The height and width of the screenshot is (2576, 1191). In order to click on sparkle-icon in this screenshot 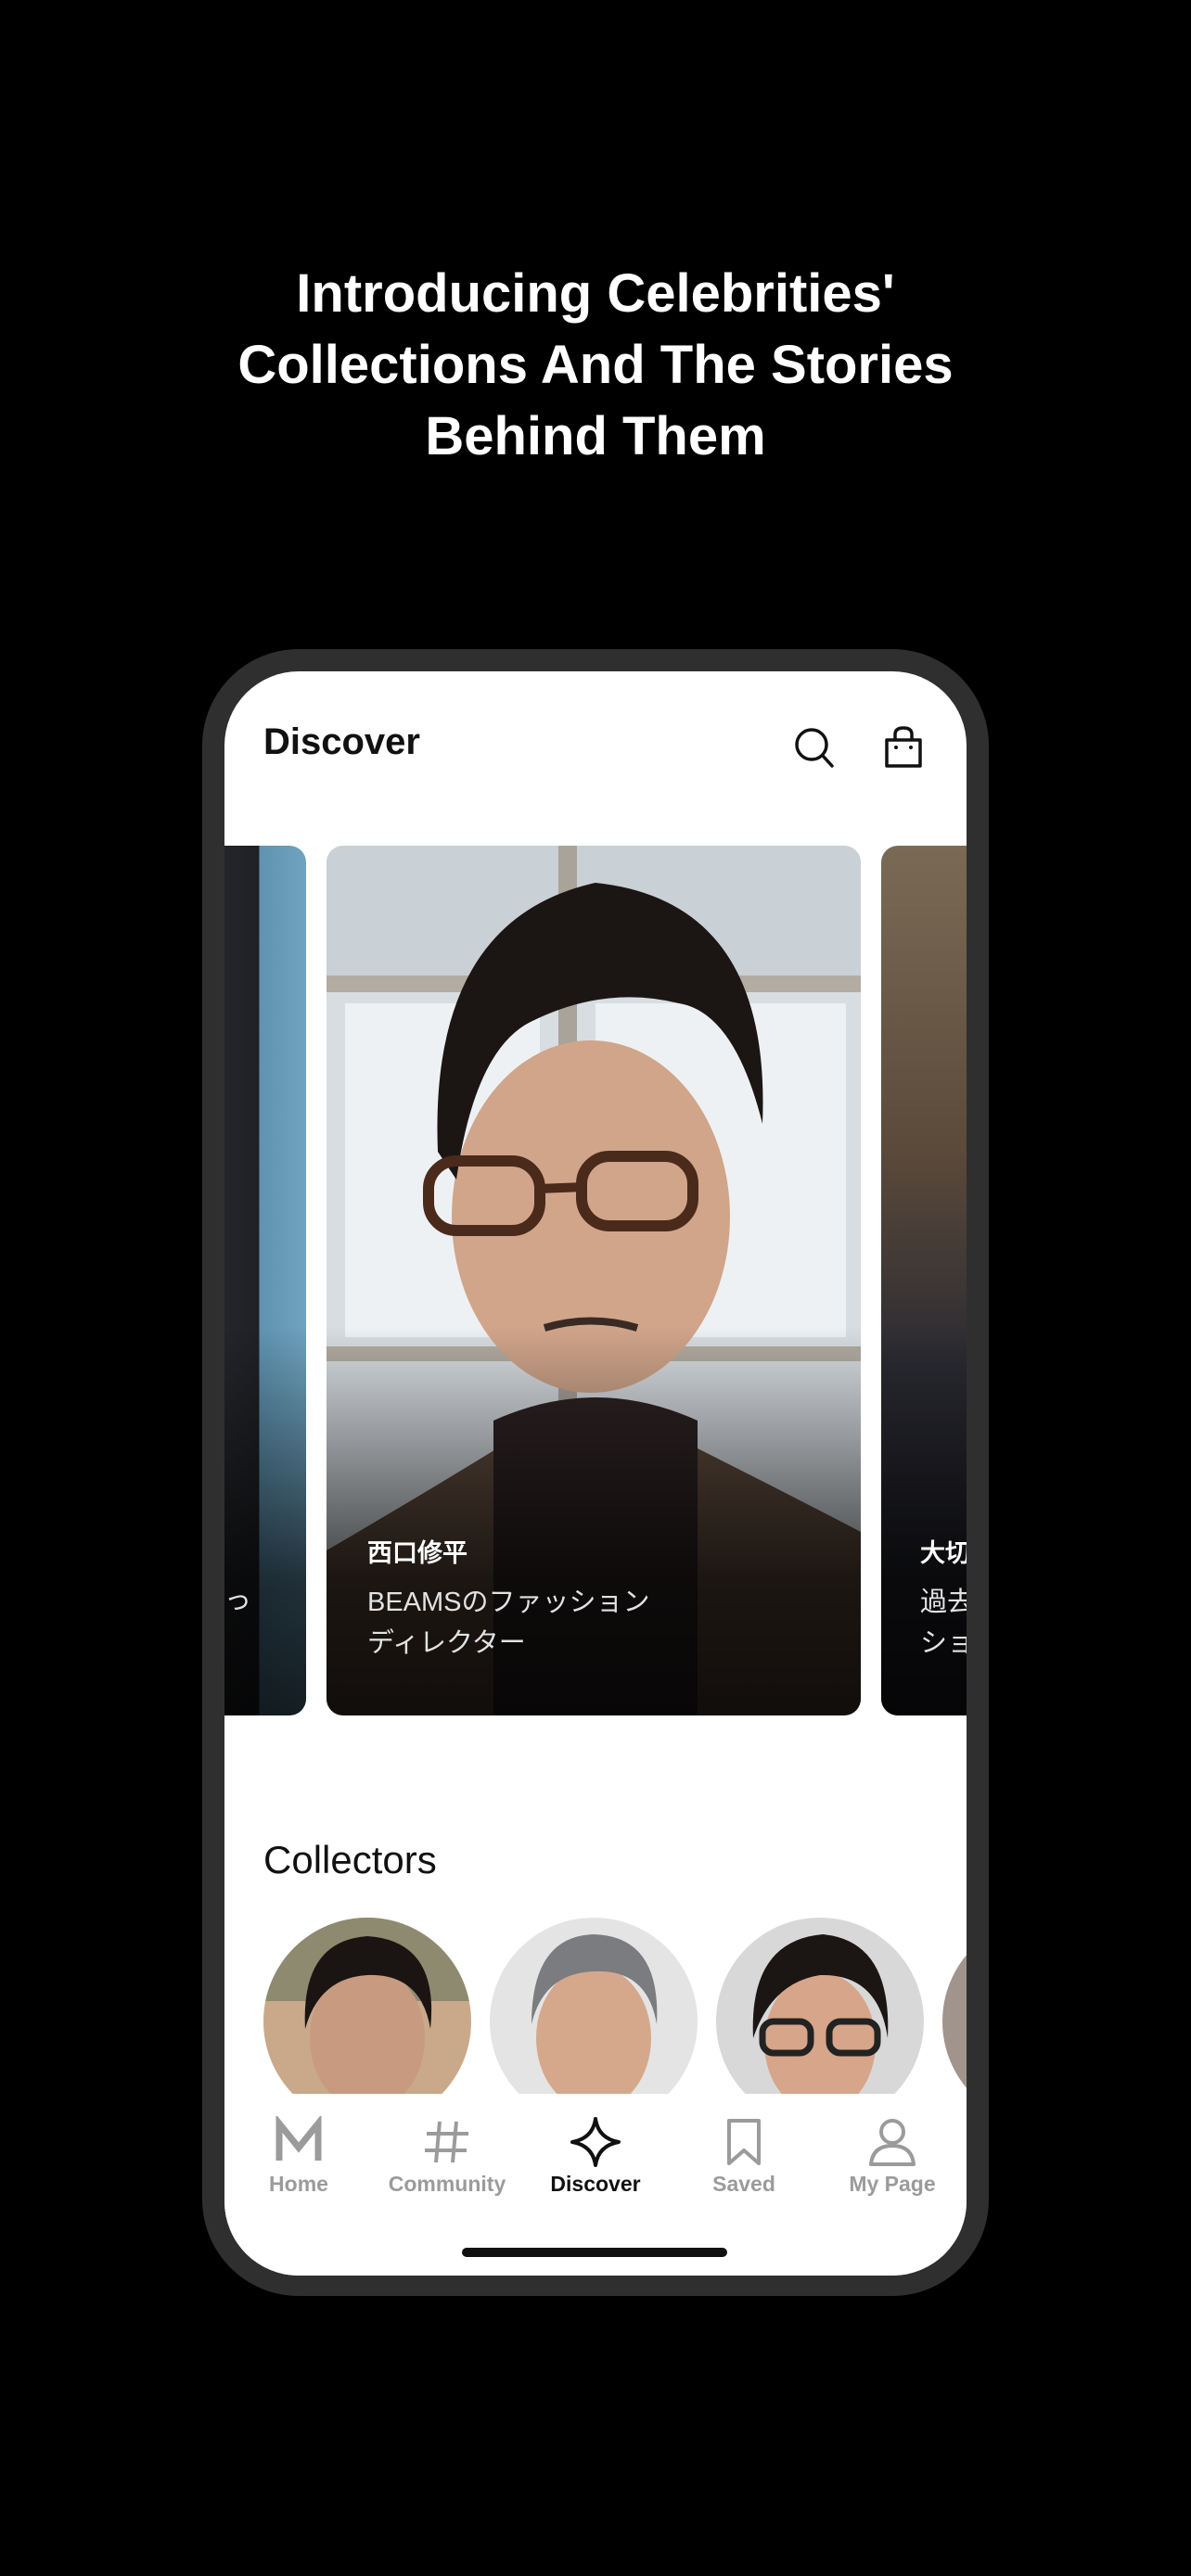, I will do `click(595, 2142)`.